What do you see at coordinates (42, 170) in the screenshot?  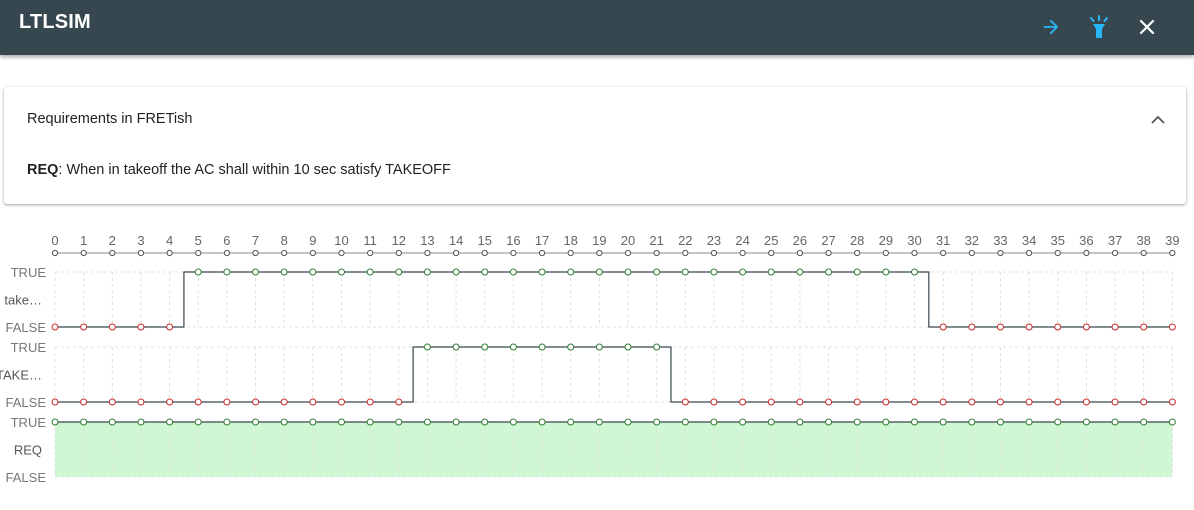 I see `requirement-id: REQ` at bounding box center [42, 170].